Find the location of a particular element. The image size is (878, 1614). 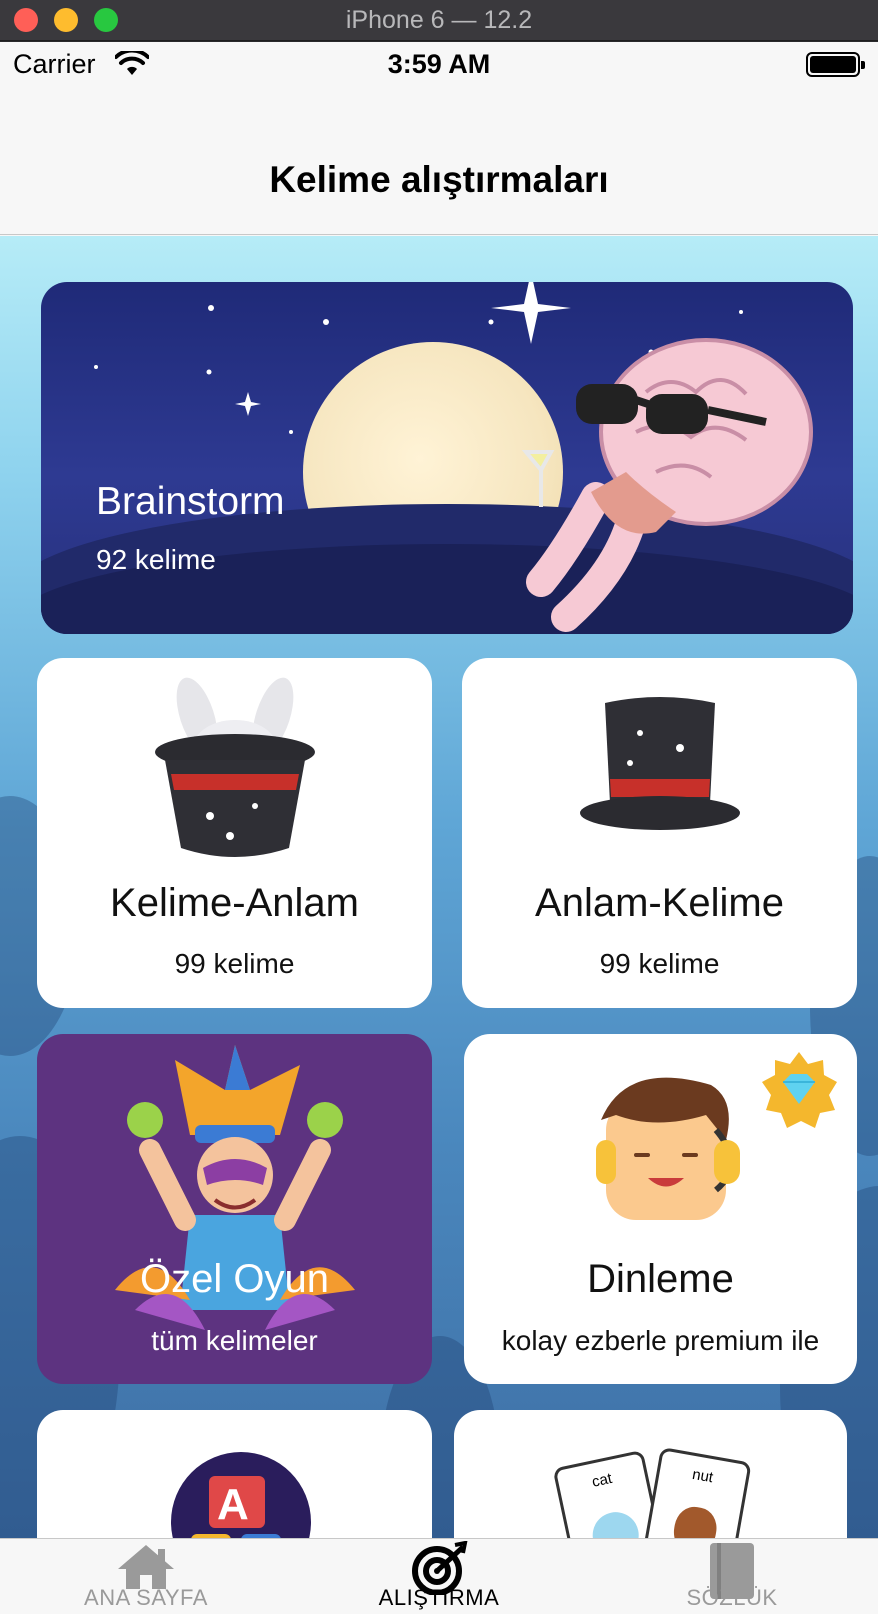

alphabet-blocks-illustration: A is located at coordinates (241, 1495).